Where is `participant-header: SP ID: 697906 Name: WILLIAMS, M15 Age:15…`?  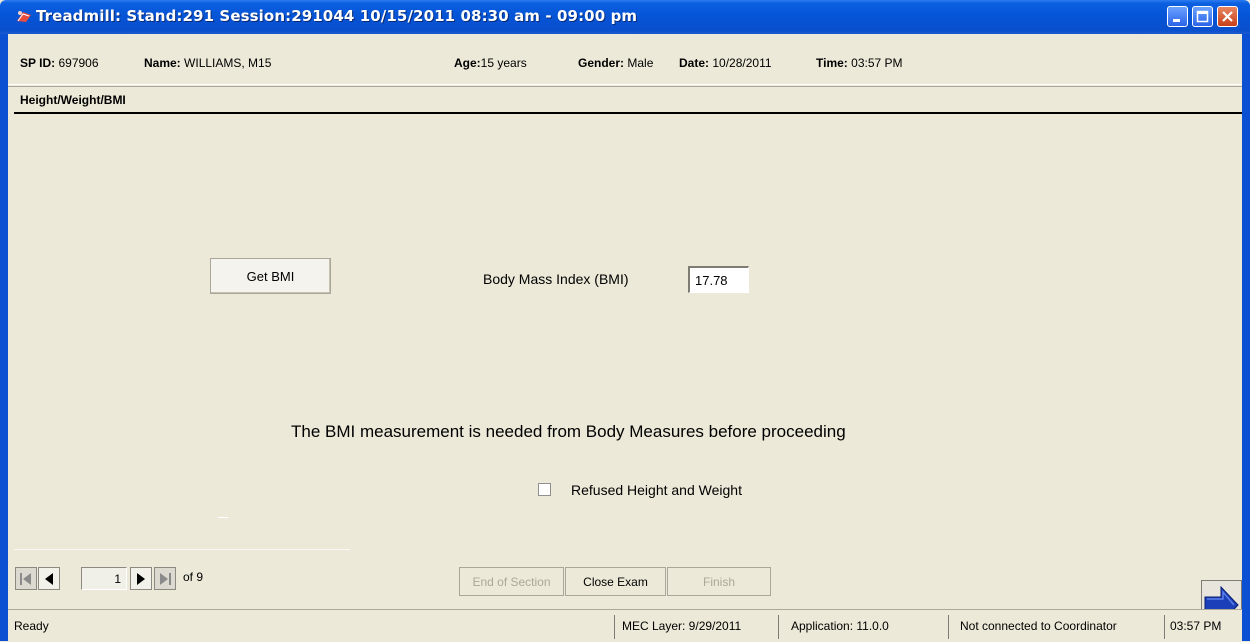 participant-header: SP ID: 697906 Name: WILLIAMS, M15 Age:15… is located at coordinates (625, 60).